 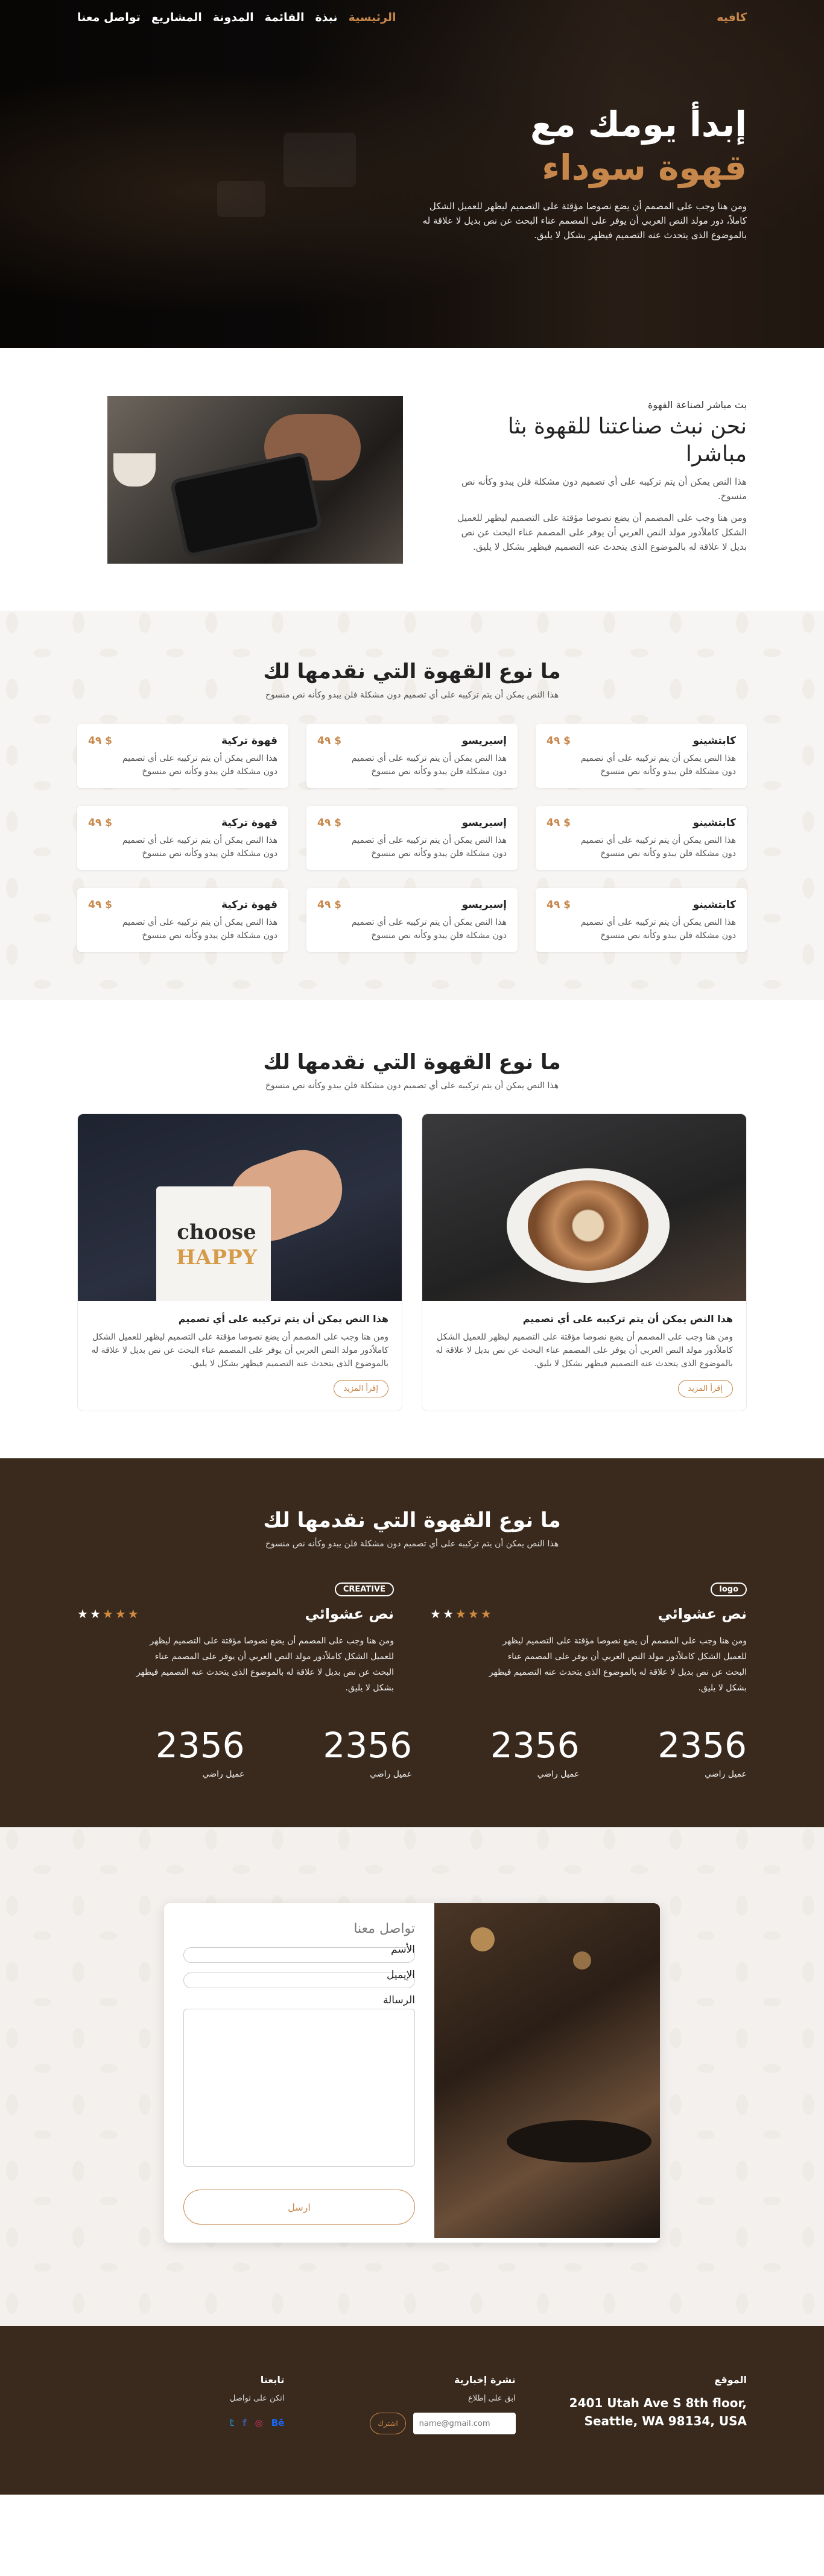 What do you see at coordinates (628, 1318) in the screenshot?
I see `post-title: هذا النص يمكن أن يتم تركيبه على أي تصميم` at bounding box center [628, 1318].